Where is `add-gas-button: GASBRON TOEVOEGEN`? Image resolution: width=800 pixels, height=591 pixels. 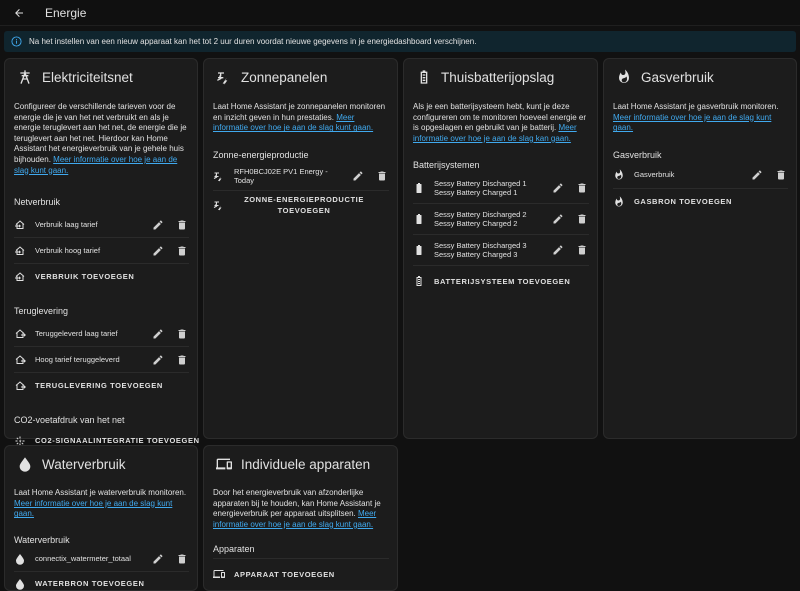
add-gas-button: GASBRON TOEVOEGEN is located at coordinates (700, 202).